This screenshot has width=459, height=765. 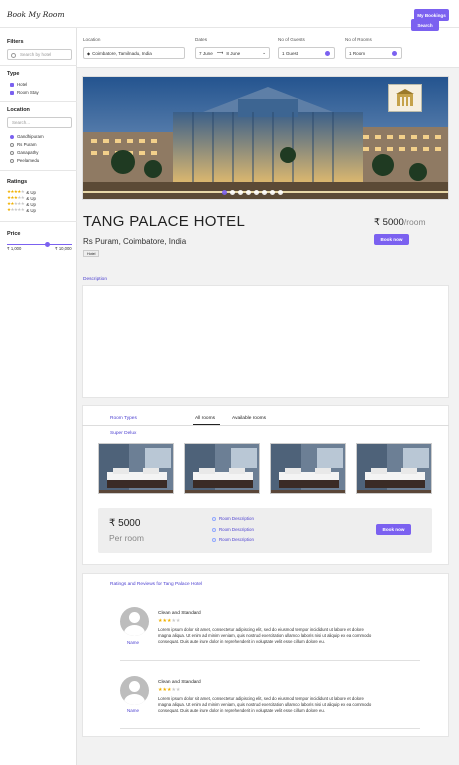 What do you see at coordinates (125, 523) in the screenshot?
I see `room-price: ₹ 5000` at bounding box center [125, 523].